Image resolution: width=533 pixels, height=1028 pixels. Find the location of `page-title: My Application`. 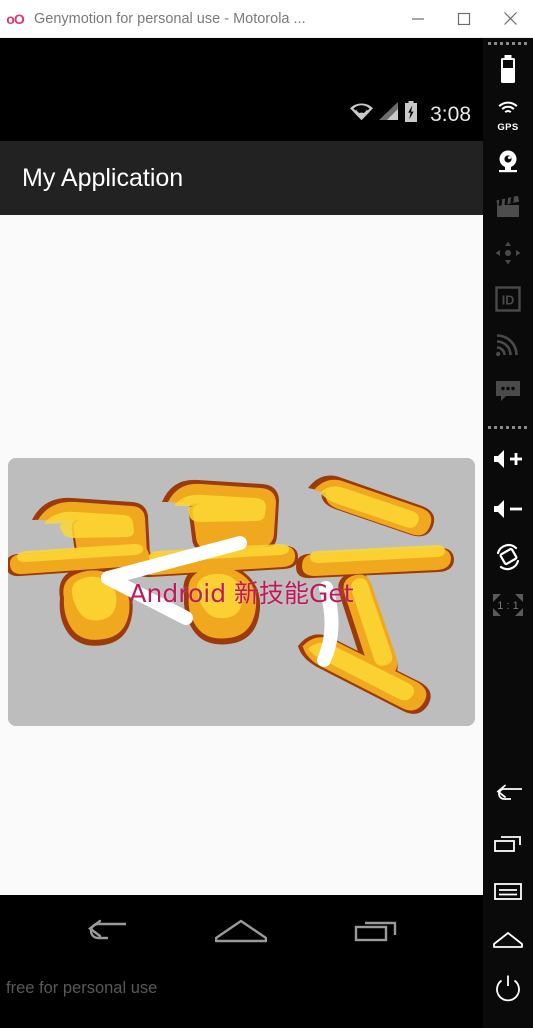

page-title: My Application is located at coordinates (103, 177).